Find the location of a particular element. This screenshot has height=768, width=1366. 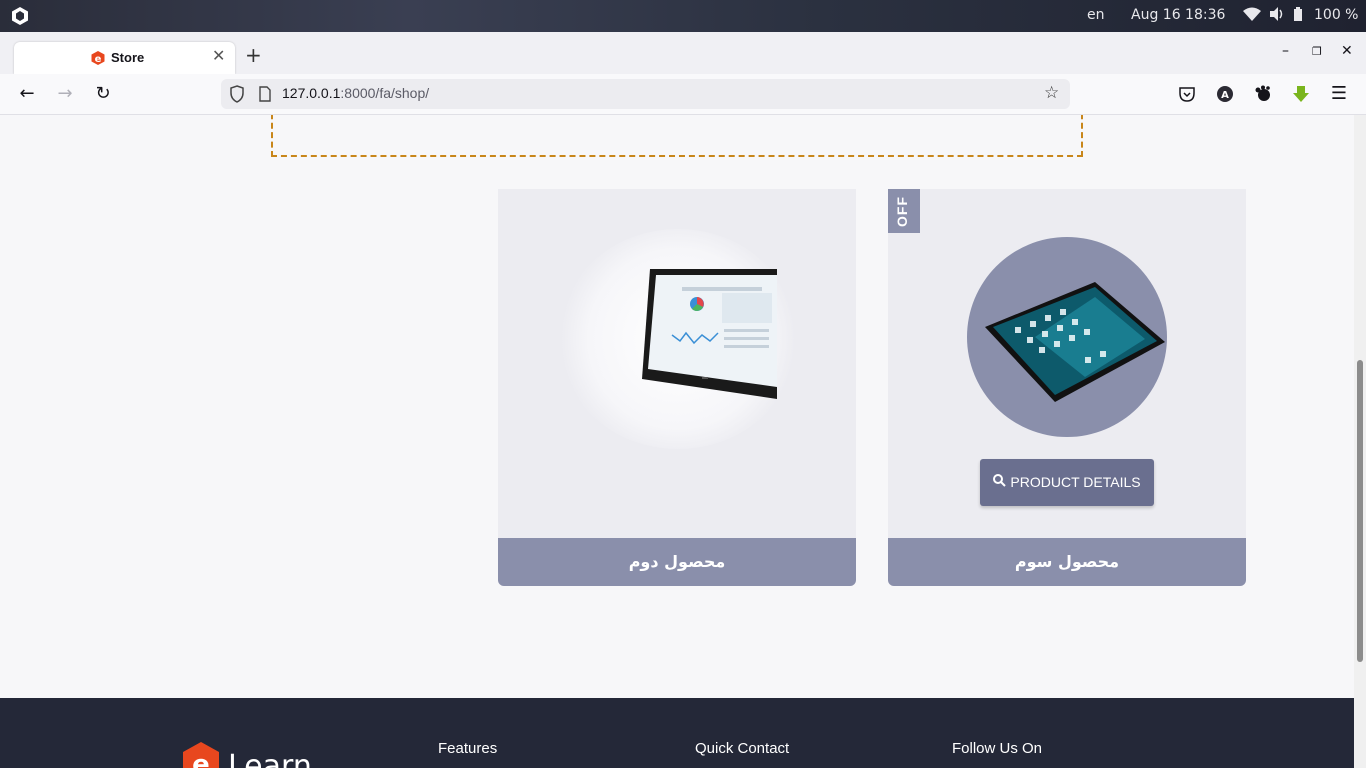

close-window-icon: ✕ is located at coordinates (1347, 51).